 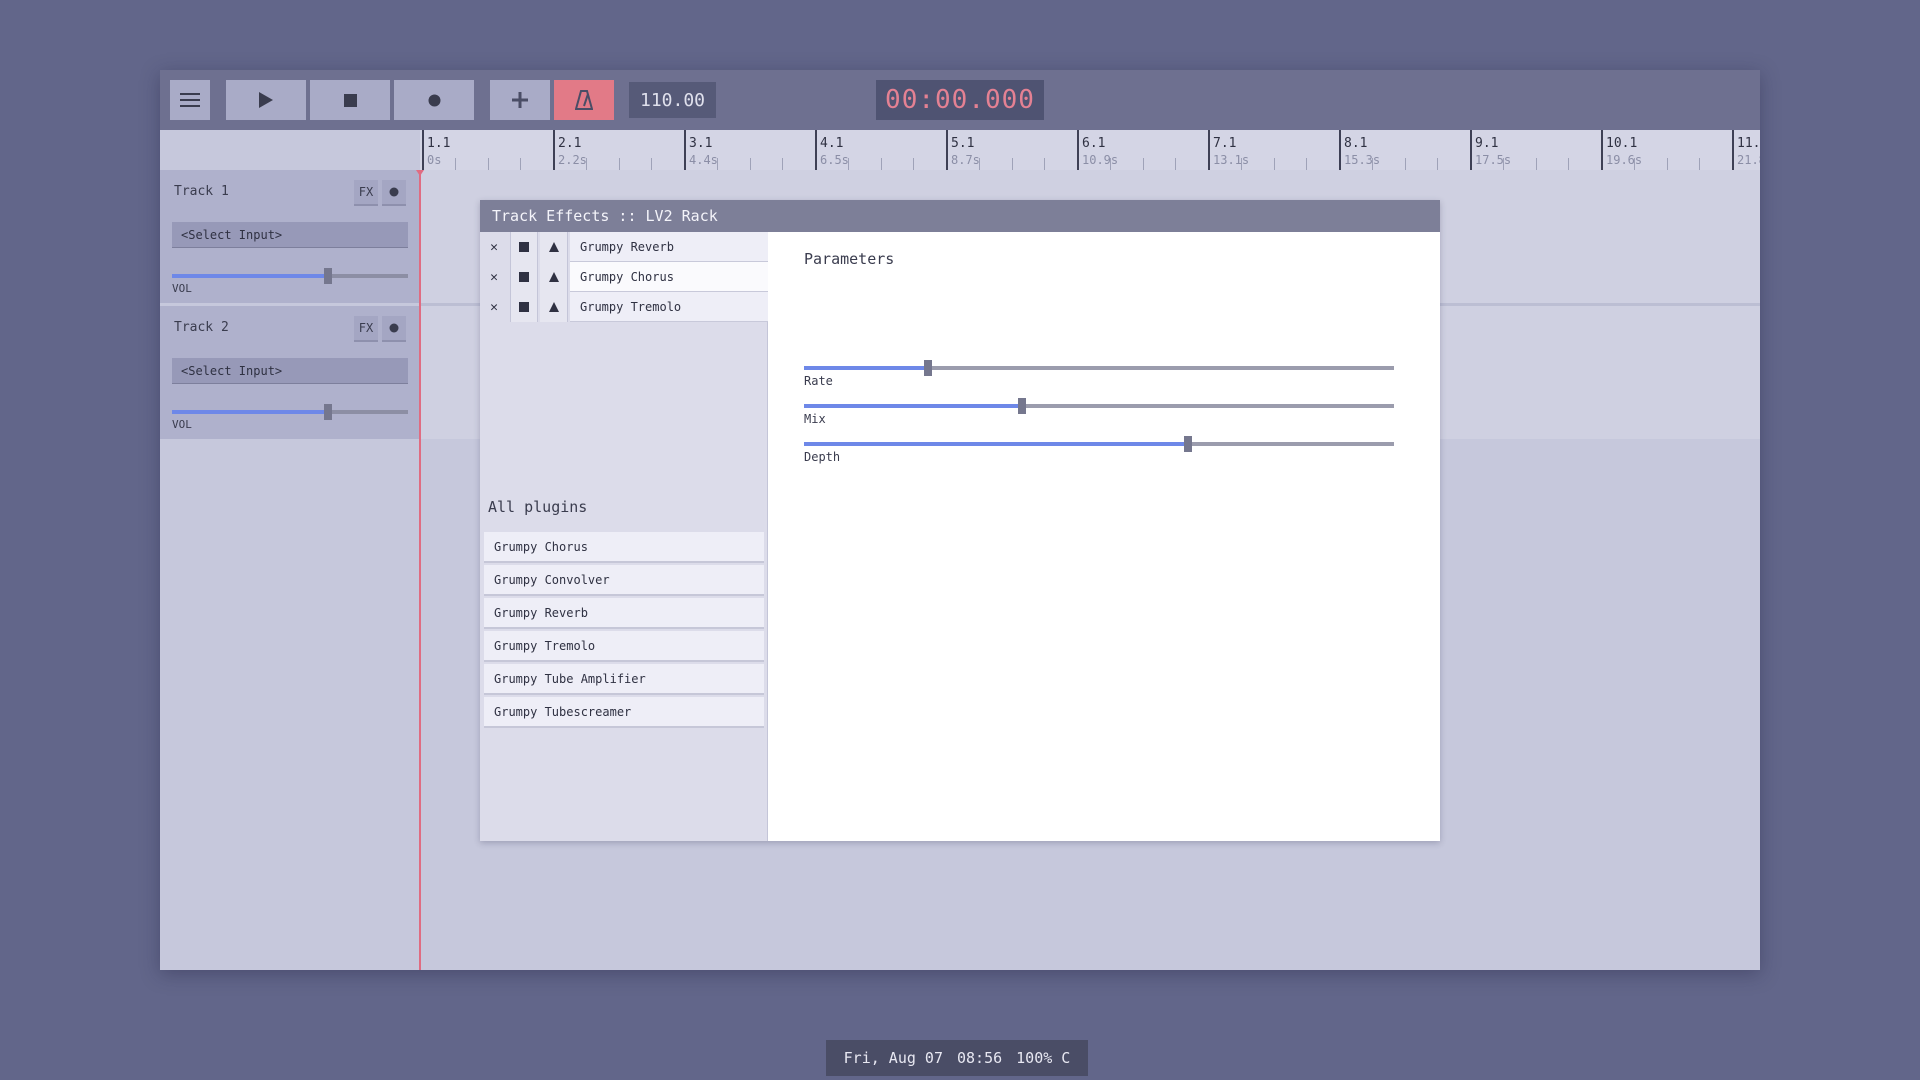 What do you see at coordinates (624, 613) in the screenshot?
I see `plugin-list-item: Grumpy Reverb` at bounding box center [624, 613].